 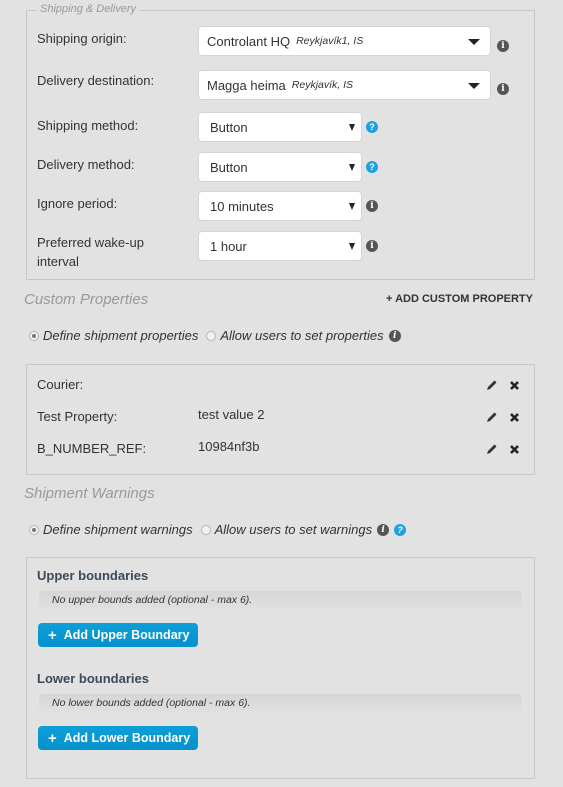 I want to click on shipping-method-select: Button, so click(x=280, y=127).